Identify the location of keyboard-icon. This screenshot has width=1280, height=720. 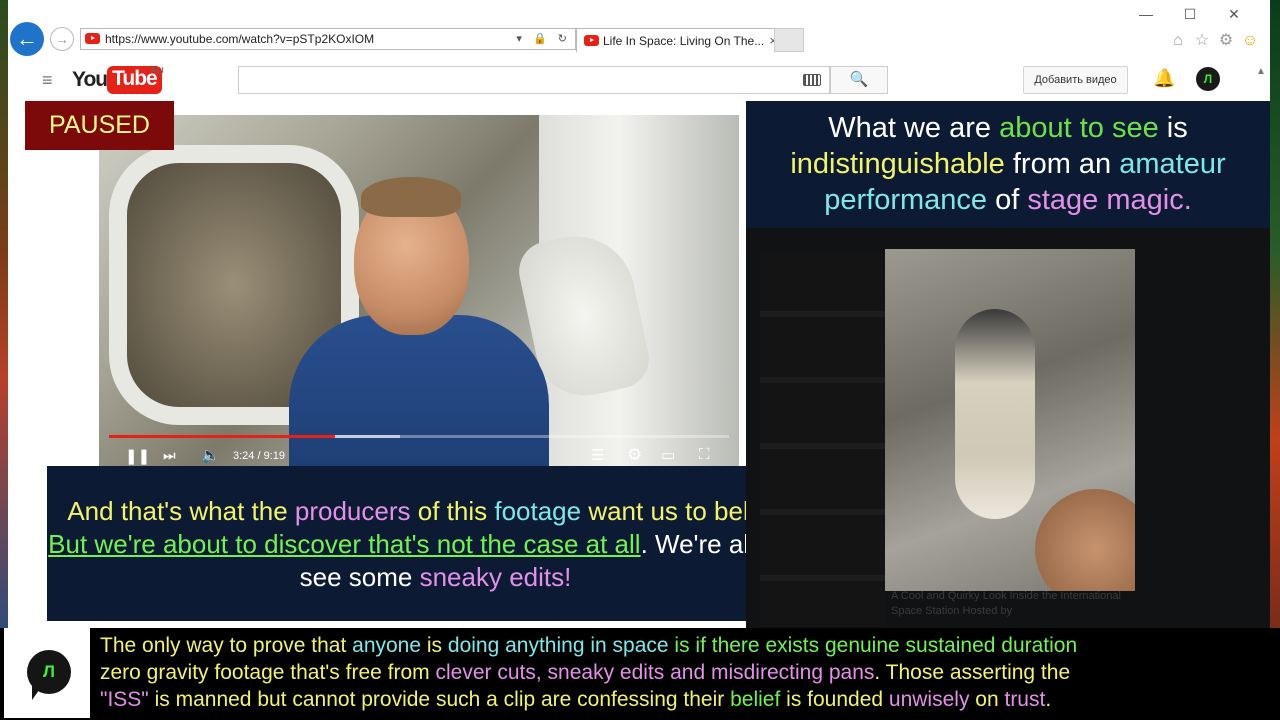
(812, 80).